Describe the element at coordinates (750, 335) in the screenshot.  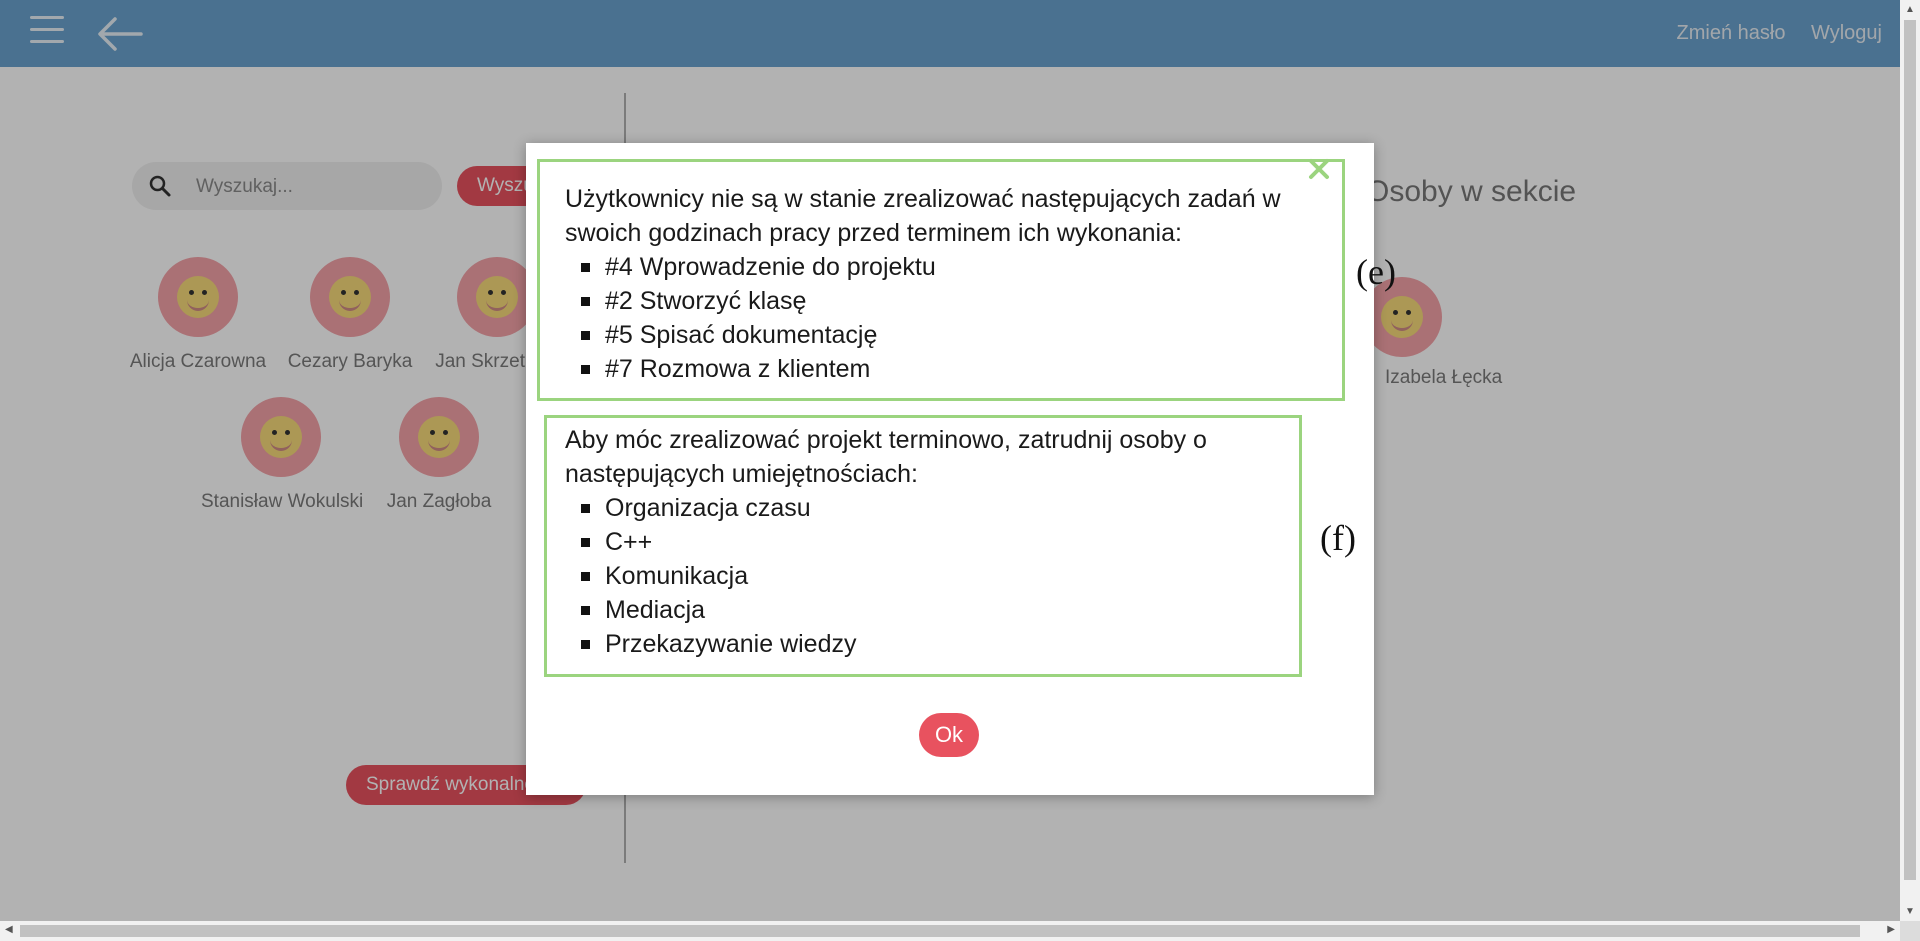
I see `list-item: #5 Spisać dokumentację` at that location.